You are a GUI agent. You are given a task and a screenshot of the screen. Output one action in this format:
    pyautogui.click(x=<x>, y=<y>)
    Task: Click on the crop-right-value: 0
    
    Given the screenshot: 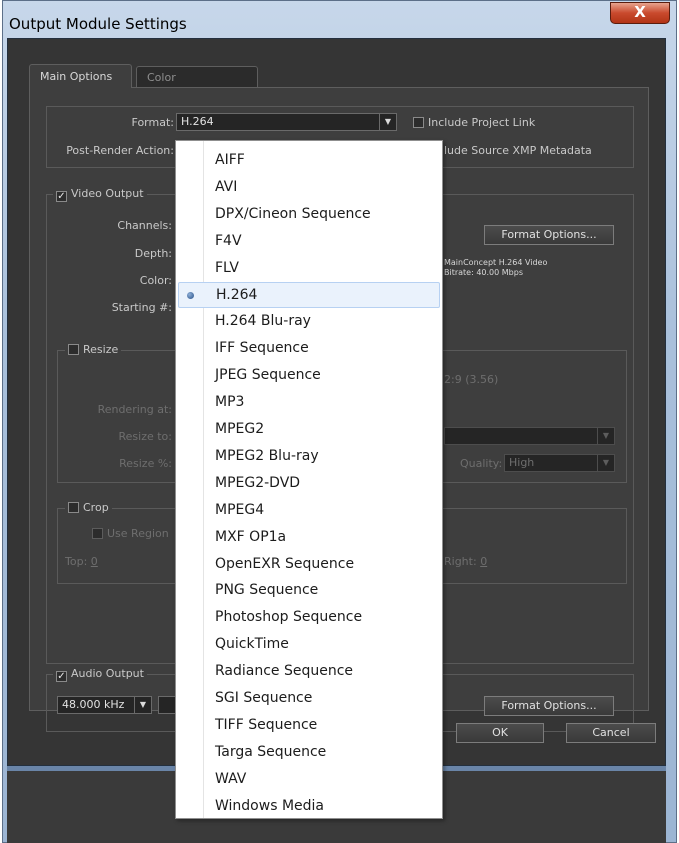 What is the action you would take?
    pyautogui.click(x=484, y=561)
    